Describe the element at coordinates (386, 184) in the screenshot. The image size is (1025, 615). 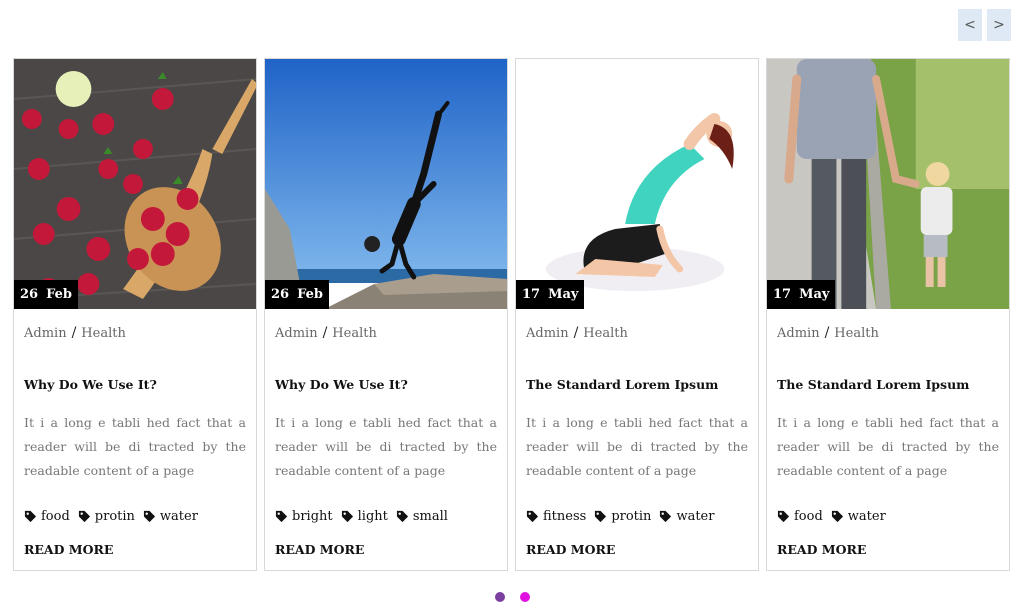
I see `post-image-yoga-beach` at that location.